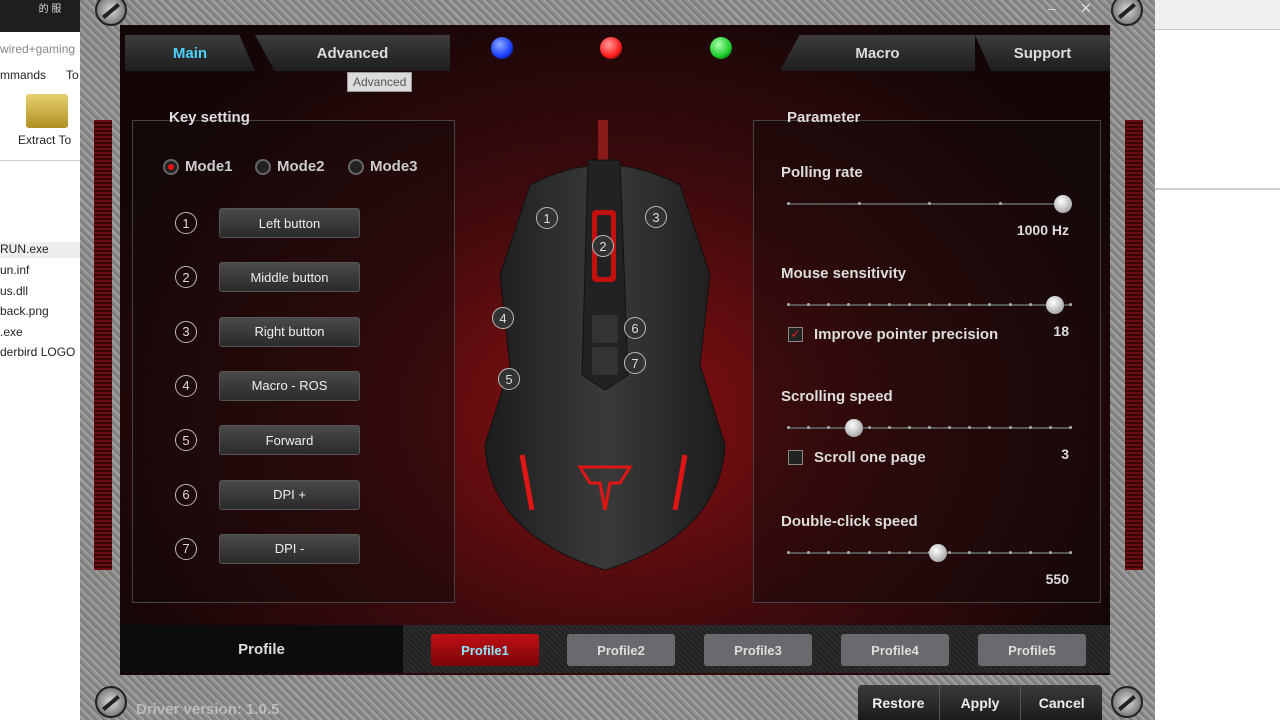  What do you see at coordinates (635, 328) in the screenshot?
I see `mouse-label-6: 6` at bounding box center [635, 328].